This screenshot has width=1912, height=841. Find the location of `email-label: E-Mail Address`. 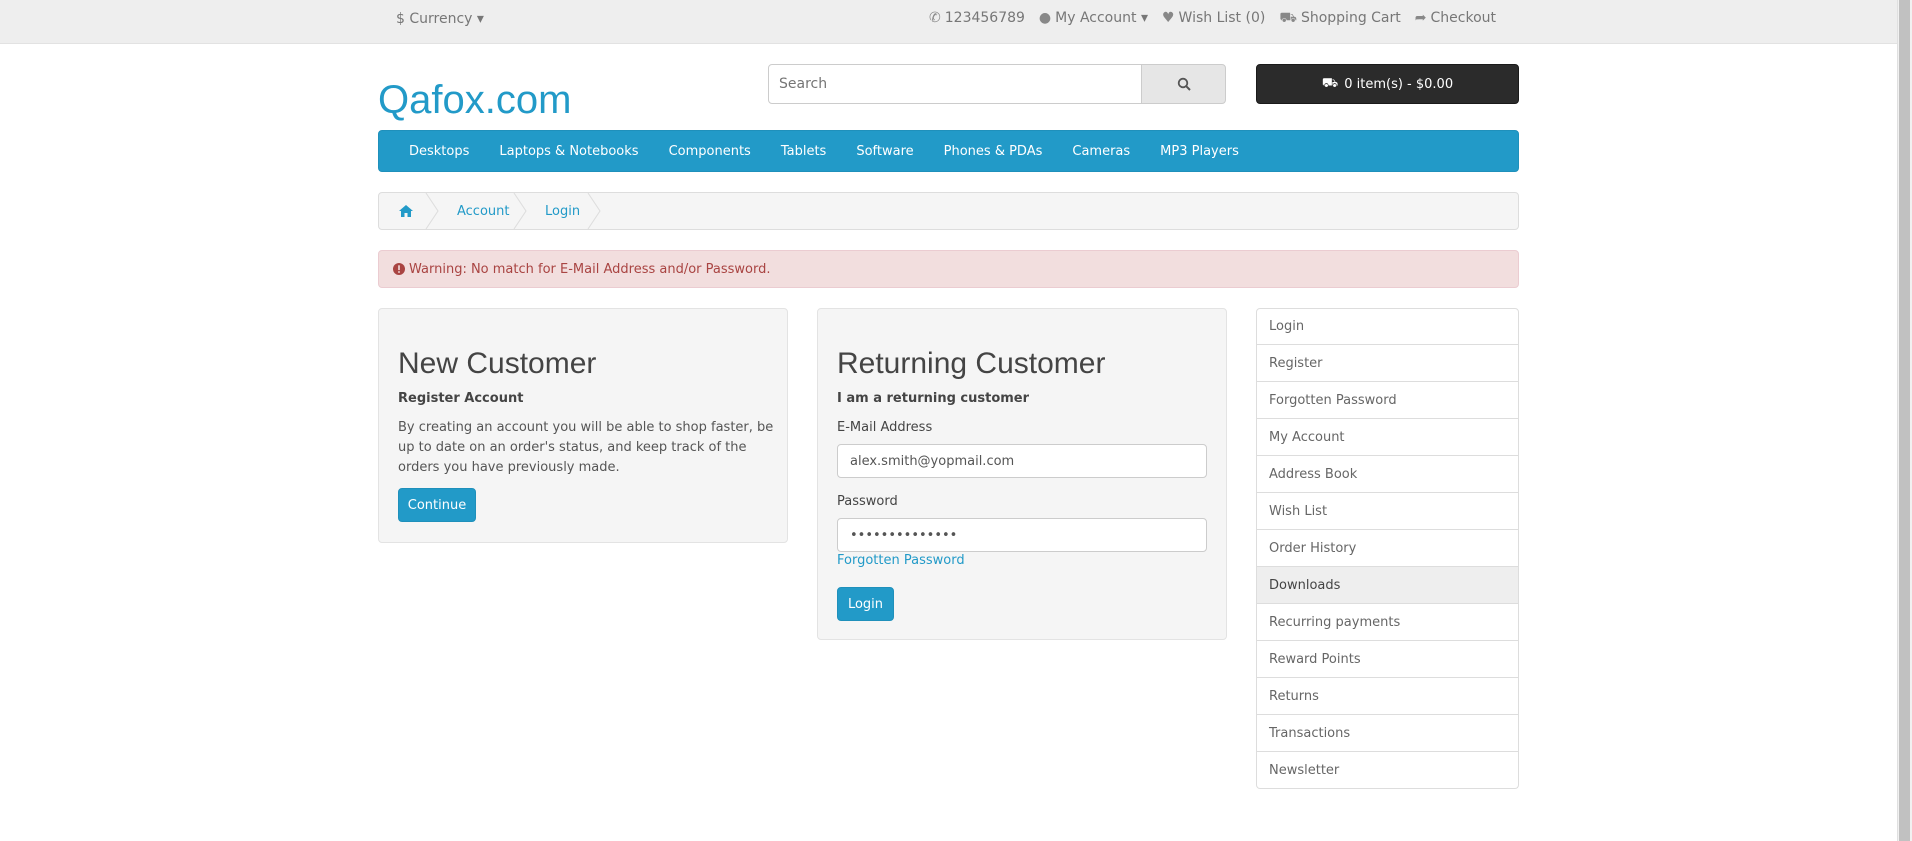

email-label: E-Mail Address is located at coordinates (885, 427).